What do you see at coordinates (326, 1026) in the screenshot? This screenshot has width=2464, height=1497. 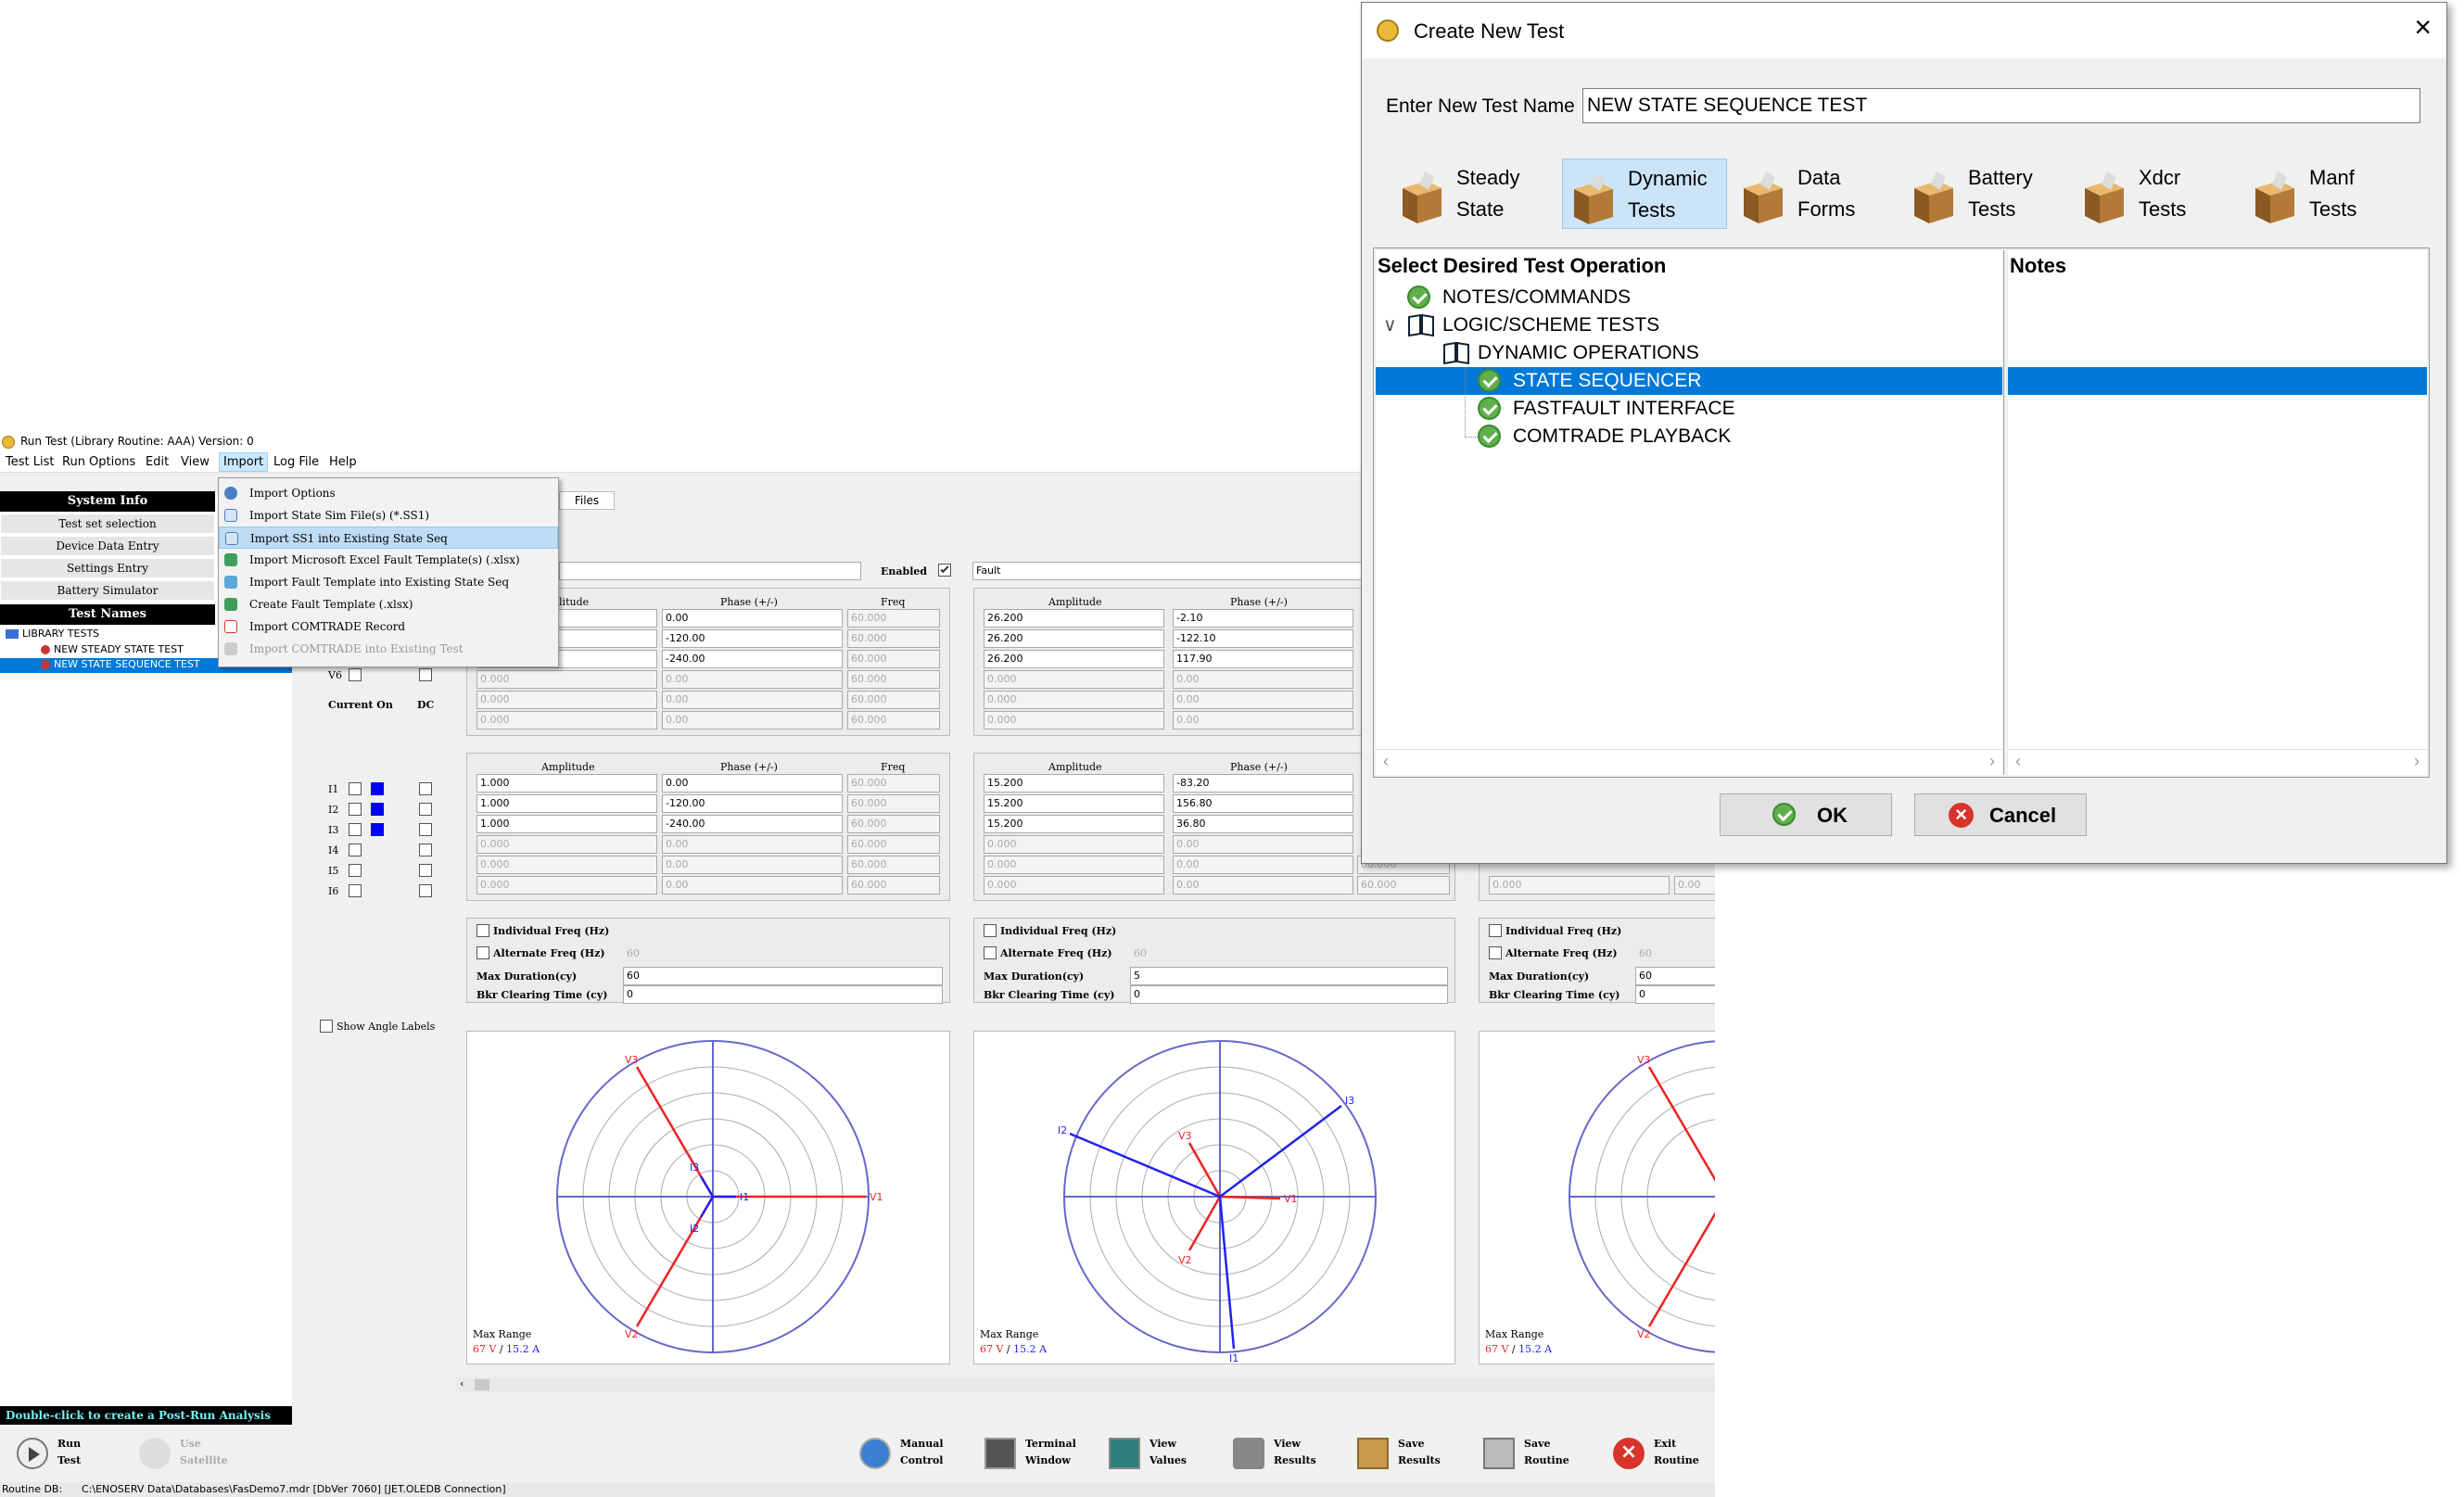 I see `show-angle-labels-checkbox` at bounding box center [326, 1026].